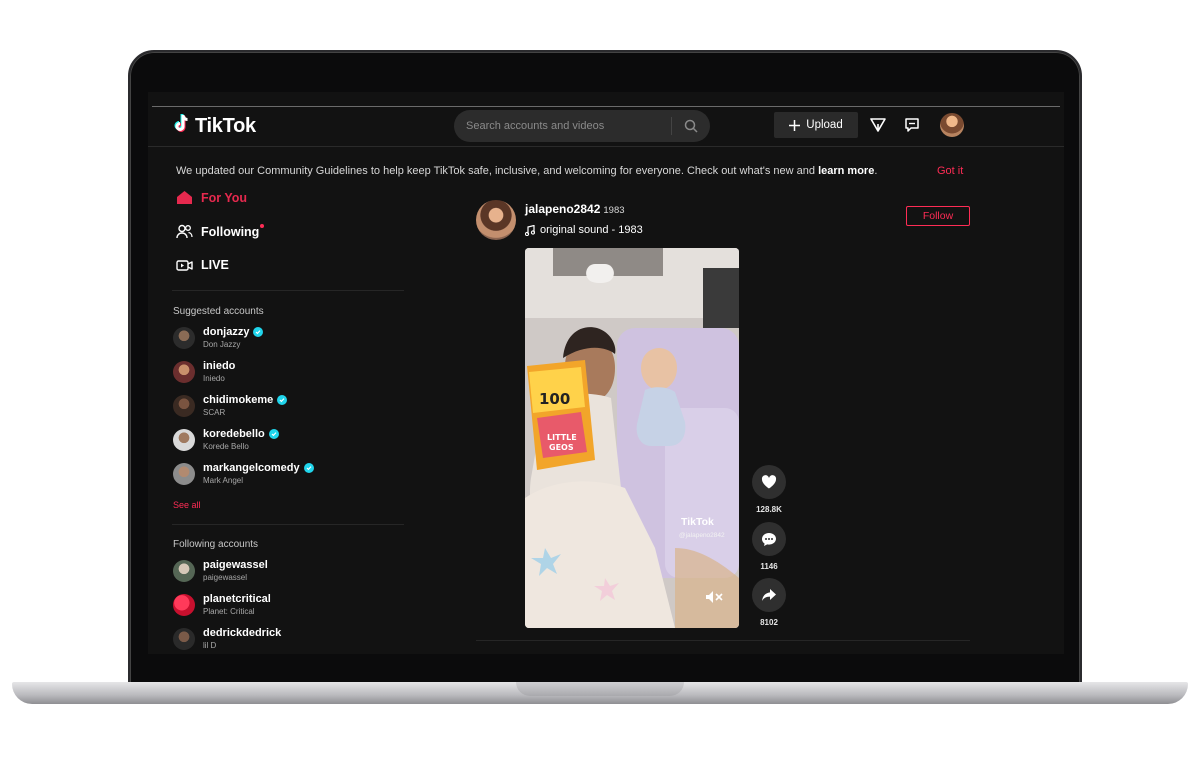 The image size is (1200, 768). Describe the element at coordinates (225, 126) in the screenshot. I see `logo-text: TikTok` at that location.